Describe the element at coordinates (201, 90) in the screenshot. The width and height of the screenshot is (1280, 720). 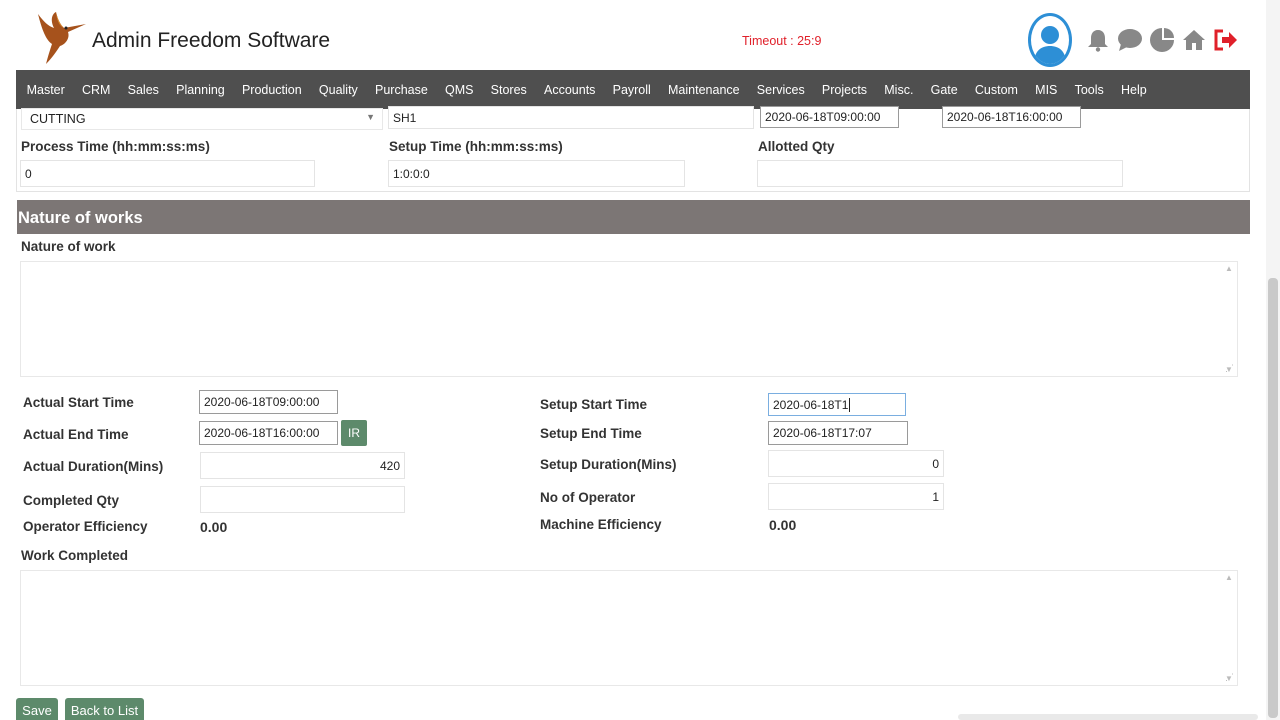
I see `nav-item-planning: Planning` at that location.